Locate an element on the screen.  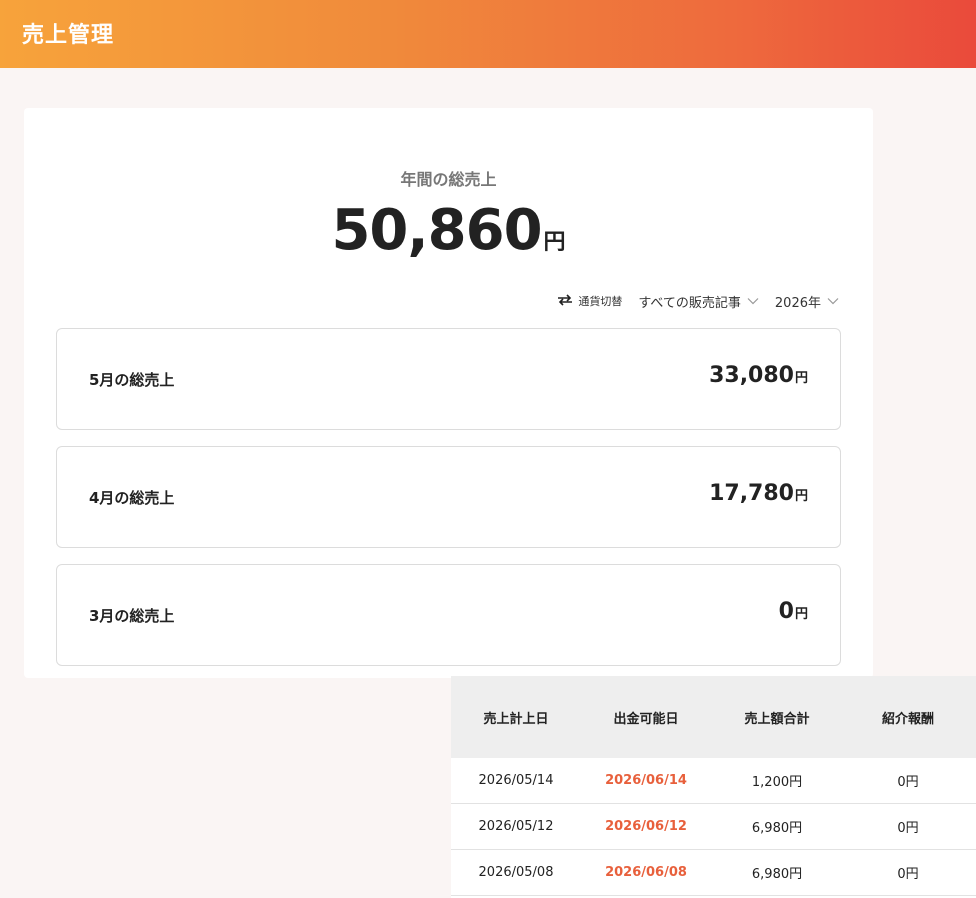
cell-sale-date: 2026/05/08 is located at coordinates (516, 872).